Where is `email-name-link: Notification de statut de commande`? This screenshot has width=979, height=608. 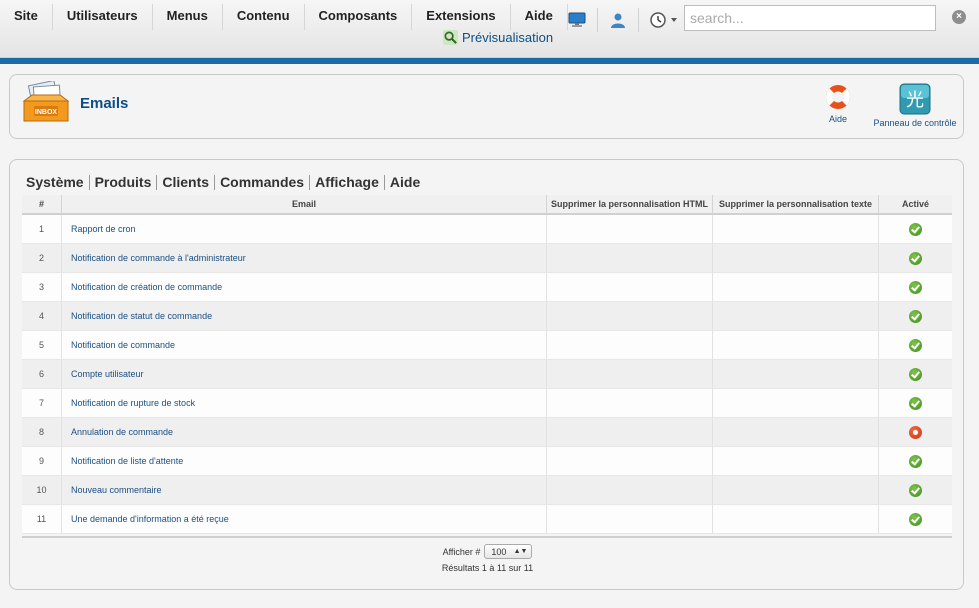 email-name-link: Notification de statut de commande is located at coordinates (141, 316).